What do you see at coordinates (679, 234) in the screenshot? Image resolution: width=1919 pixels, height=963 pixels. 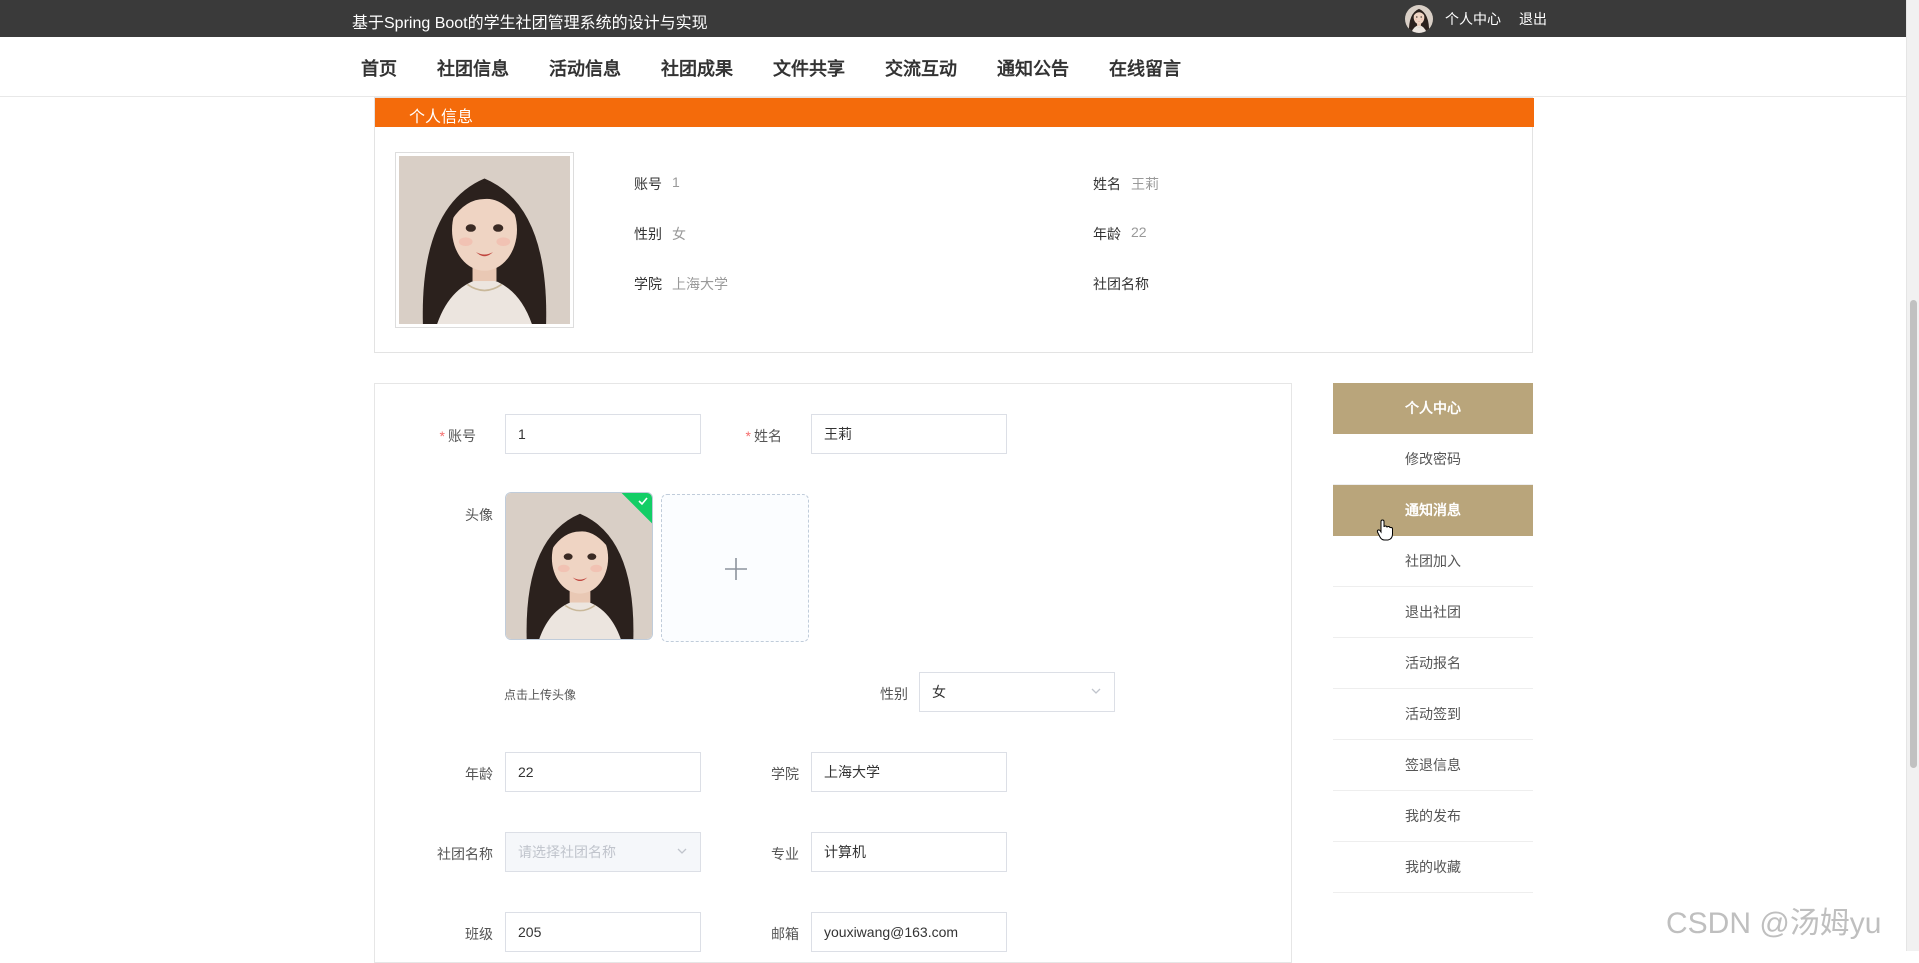 I see `profile-gender-value: 女` at bounding box center [679, 234].